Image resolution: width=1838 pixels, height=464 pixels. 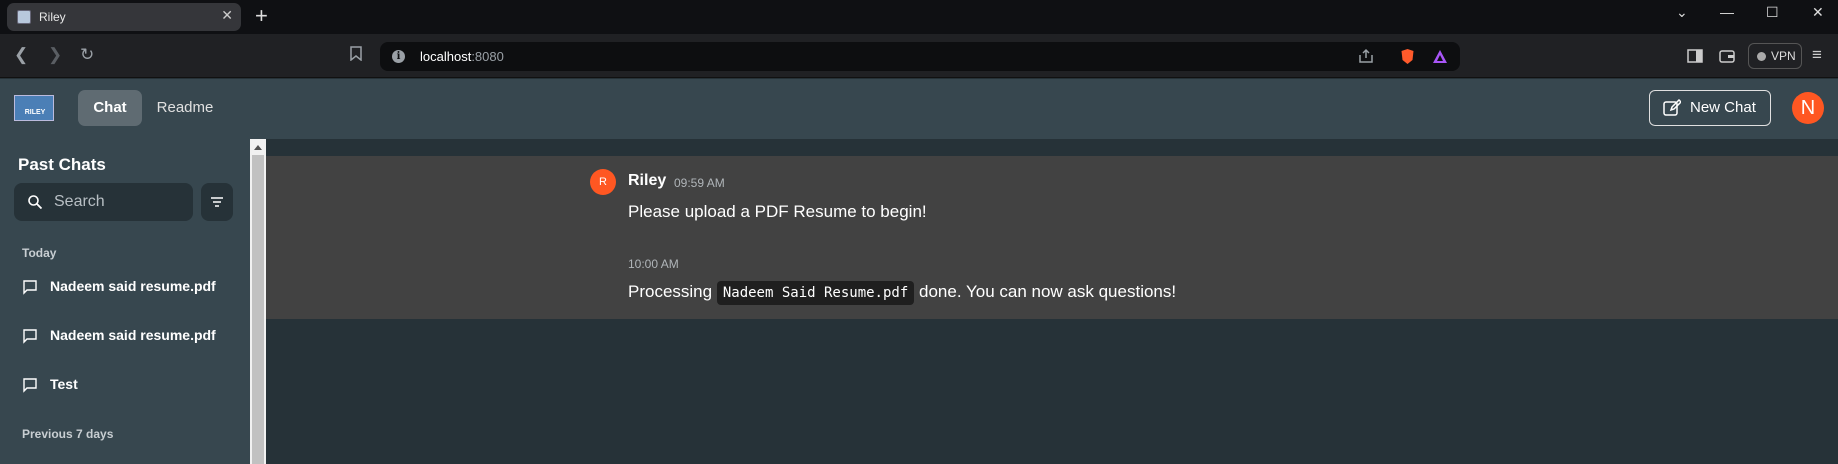 What do you see at coordinates (1048, 291) in the screenshot?
I see `message-suffix: done. You can now ask questions!` at bounding box center [1048, 291].